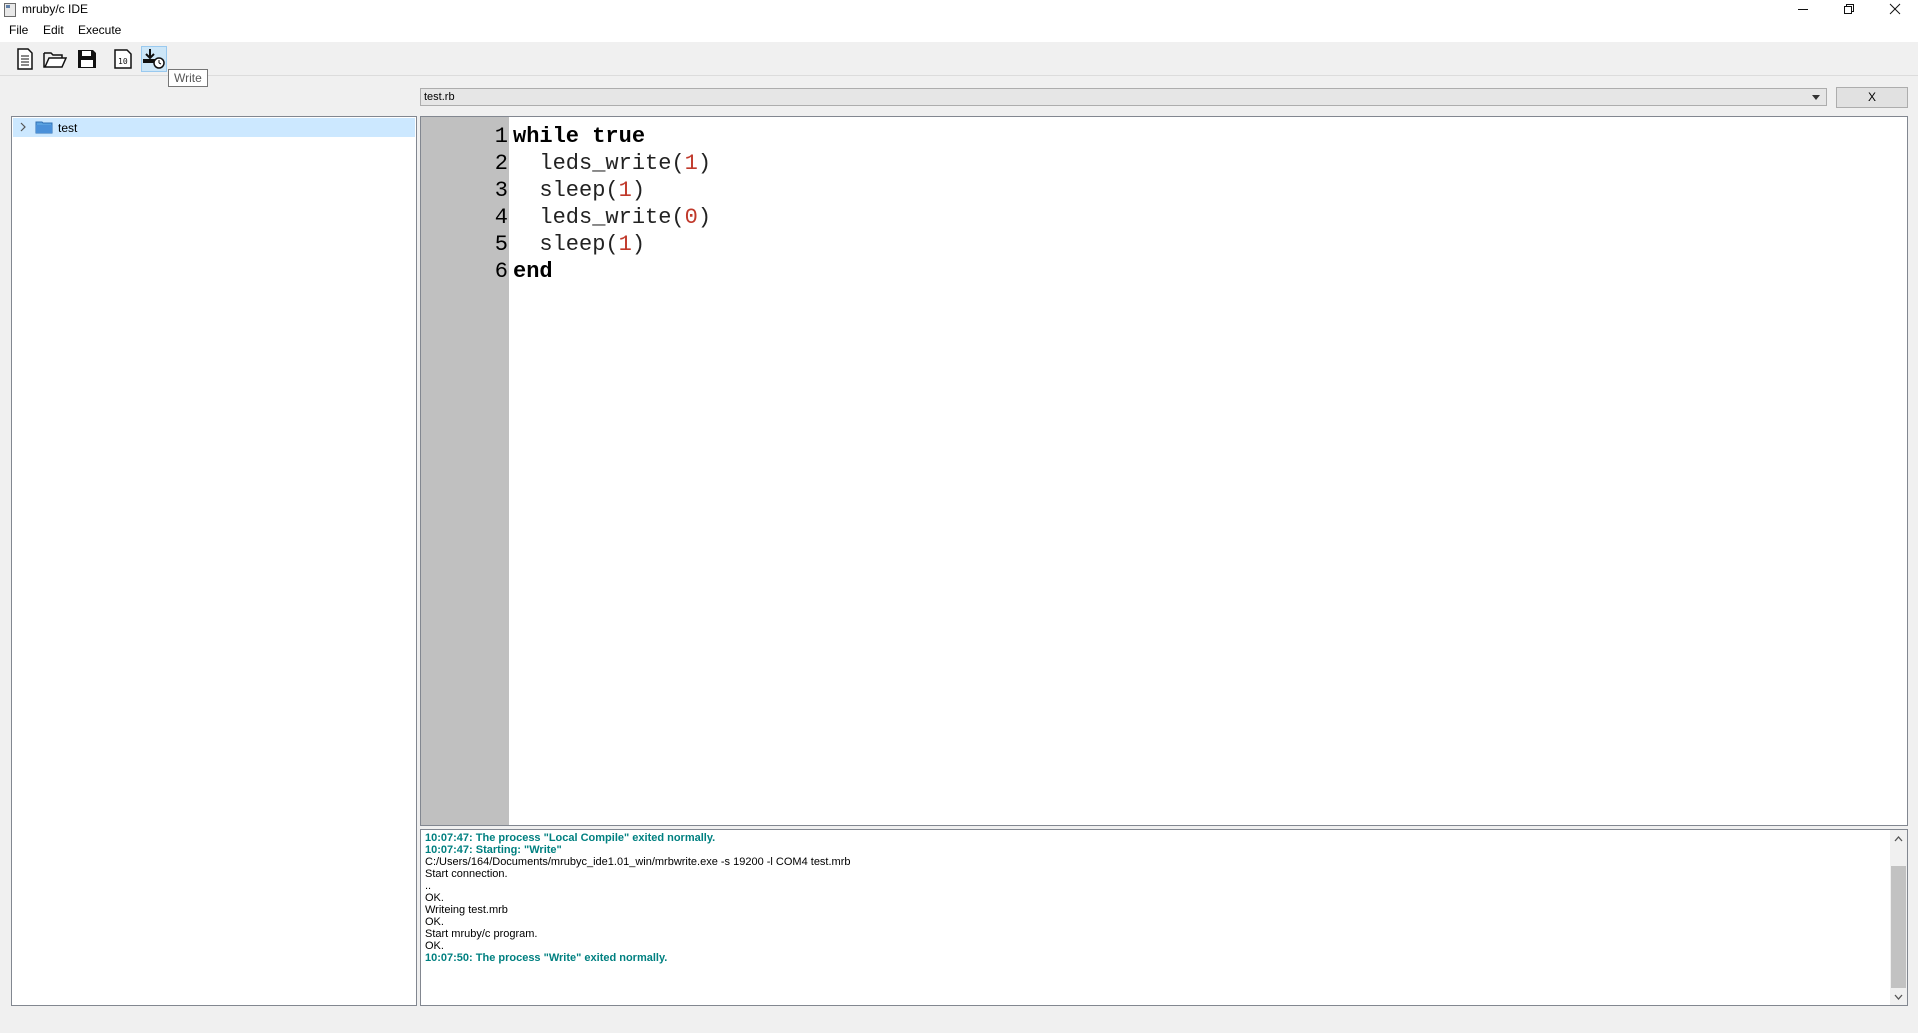 The height and width of the screenshot is (1033, 1918). I want to click on tree-item-test: test, so click(214, 127).